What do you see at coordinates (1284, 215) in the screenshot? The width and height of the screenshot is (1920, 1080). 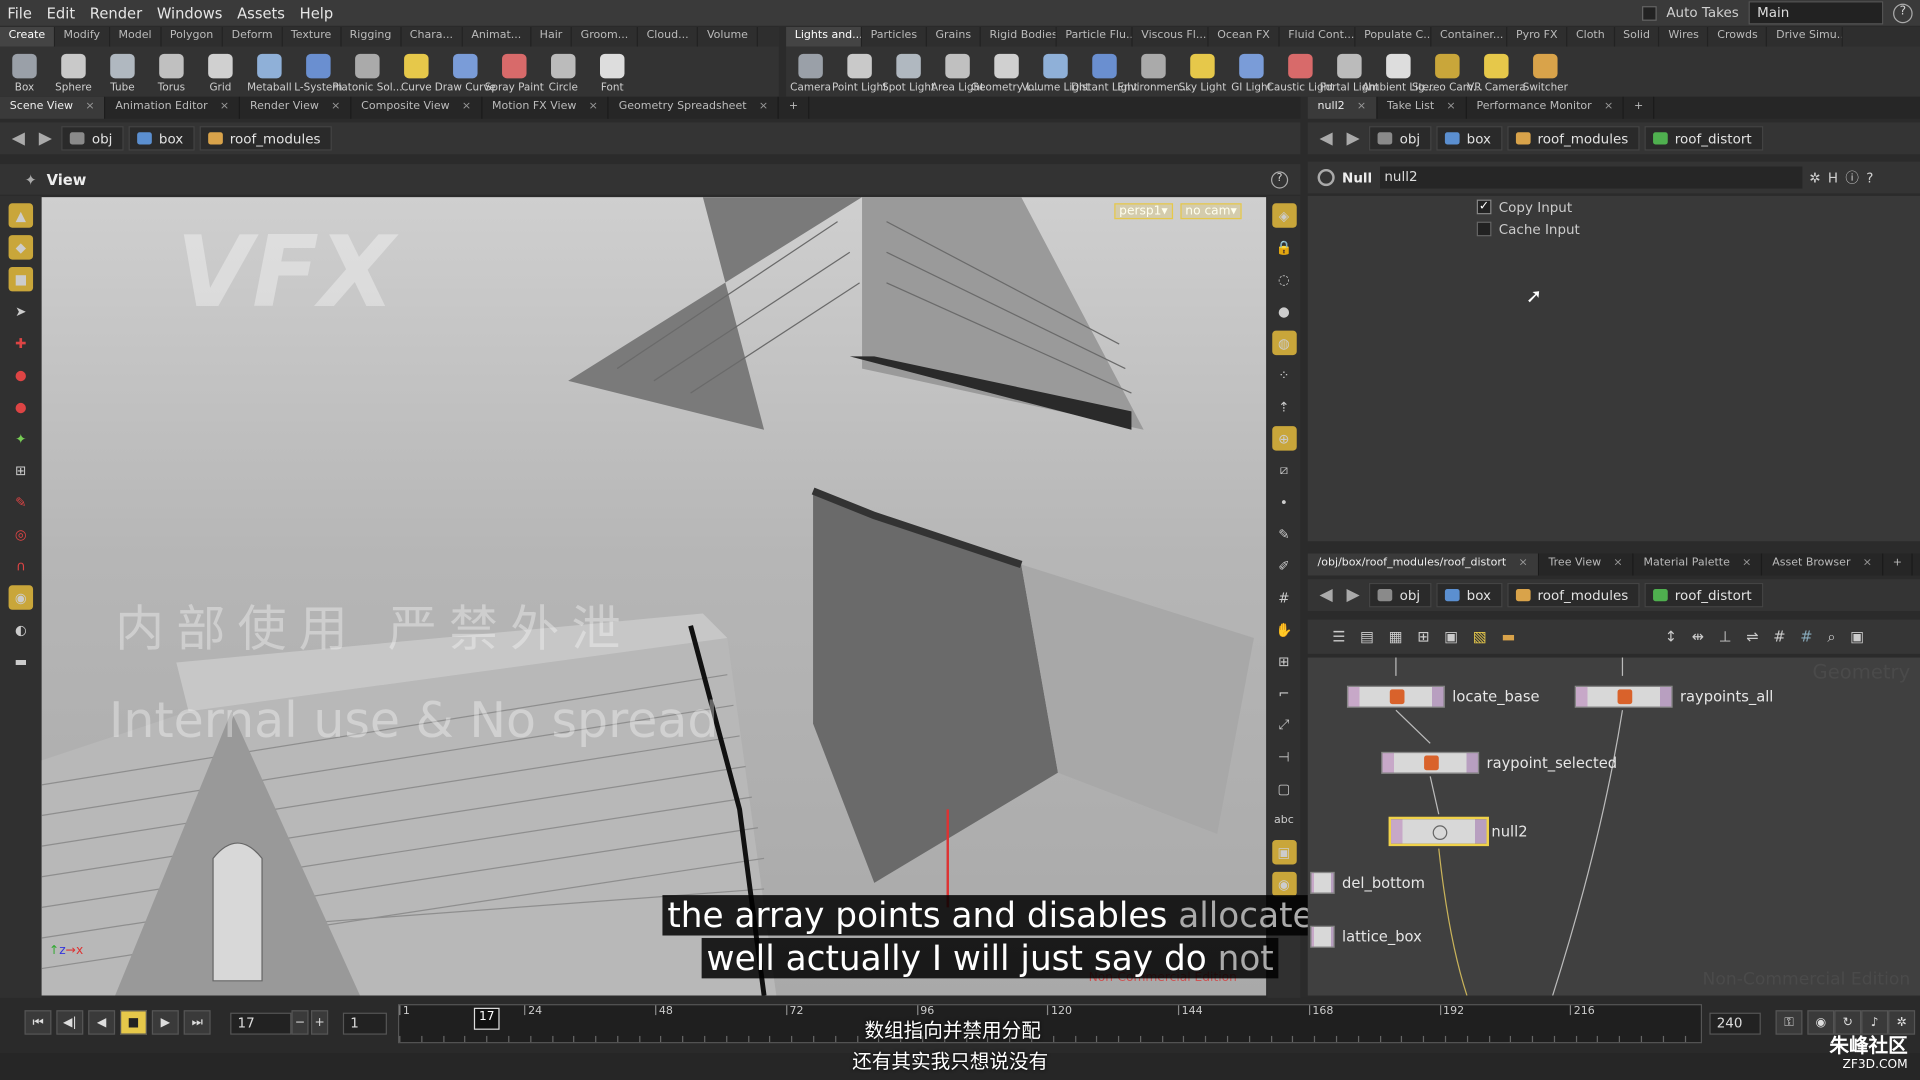 I see `display-options-icon: ◈` at bounding box center [1284, 215].